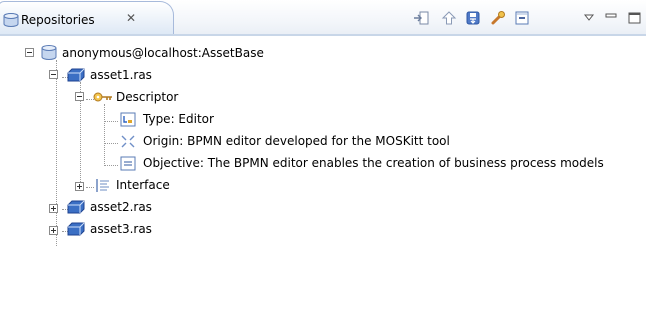 This screenshot has height=324, width=646. What do you see at coordinates (128, 163) in the screenshot?
I see `objective-icon` at bounding box center [128, 163].